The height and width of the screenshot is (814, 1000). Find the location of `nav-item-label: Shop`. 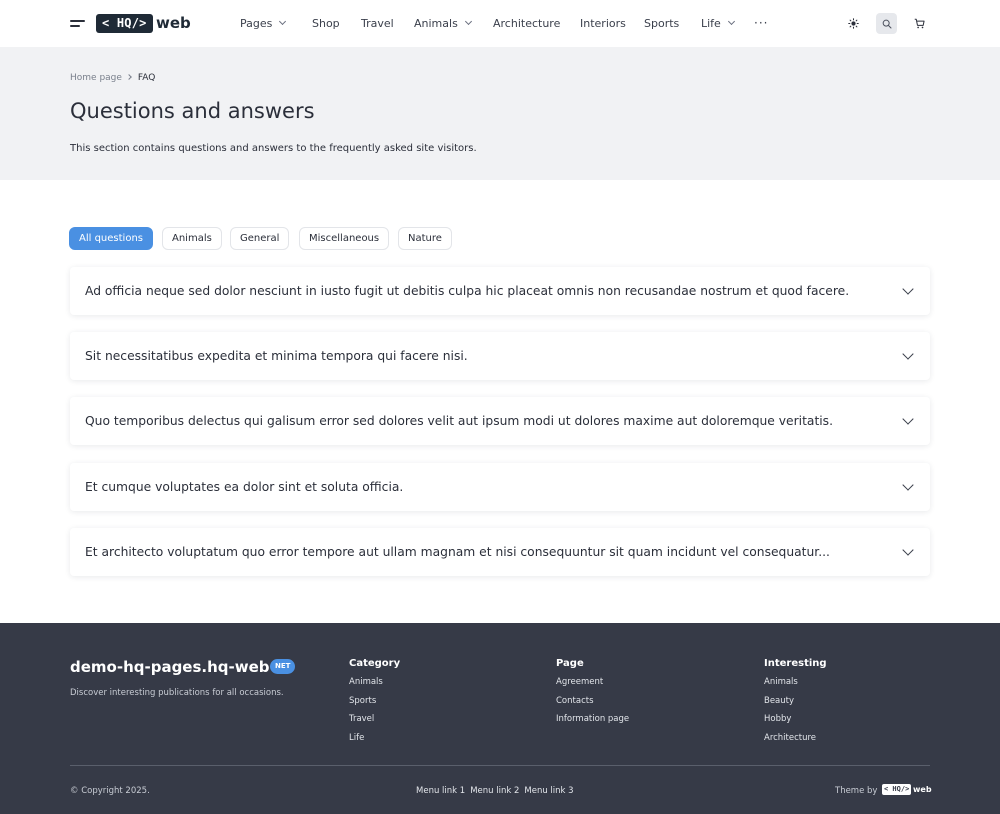

nav-item-label: Shop is located at coordinates (326, 23).